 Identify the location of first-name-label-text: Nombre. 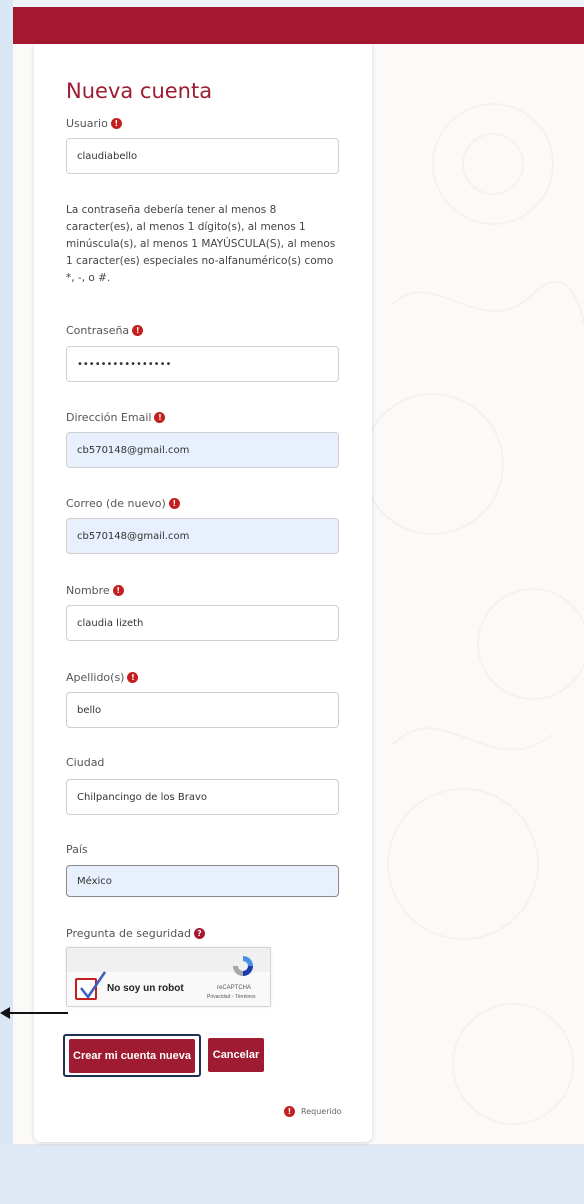
(88, 590).